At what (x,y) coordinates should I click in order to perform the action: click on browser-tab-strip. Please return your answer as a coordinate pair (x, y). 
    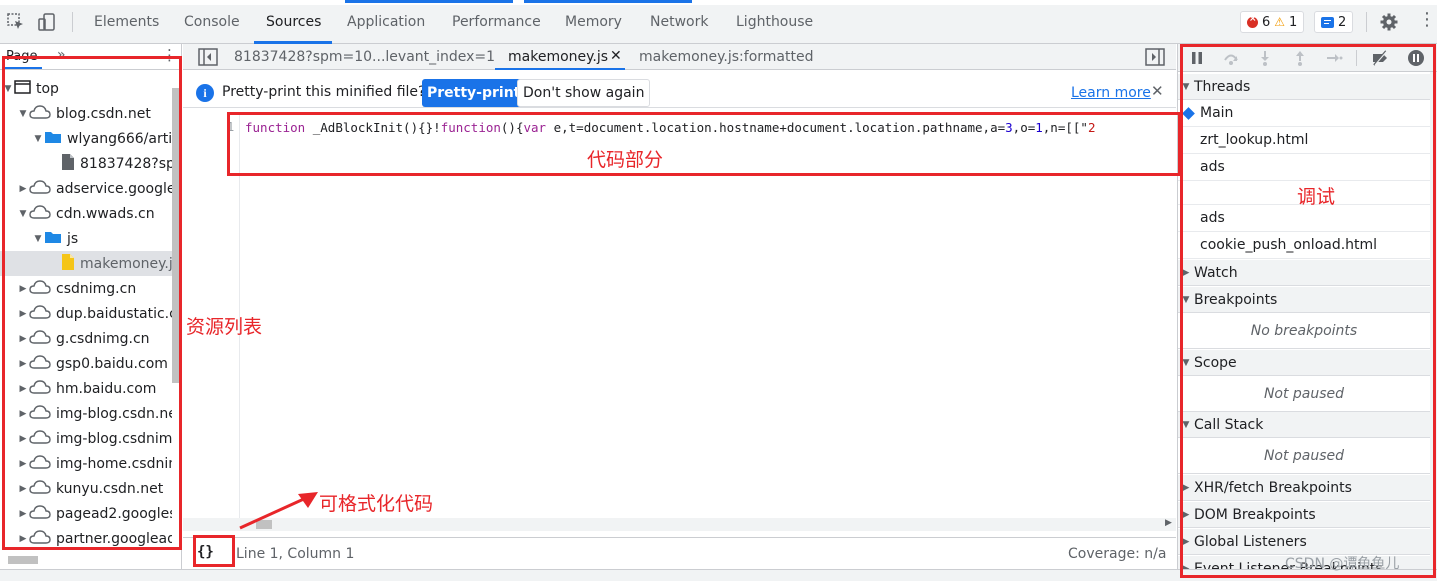
    Looking at the image, I should click on (718, 2).